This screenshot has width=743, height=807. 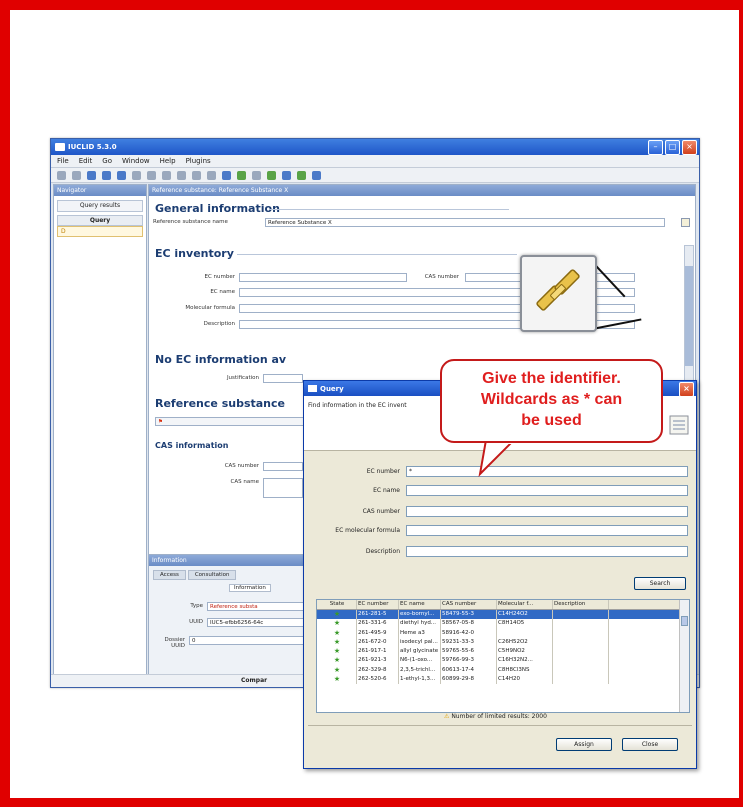 What do you see at coordinates (469, 661) in the screenshot?
I see `cas-number-cell: 59766-99-3` at bounding box center [469, 661].